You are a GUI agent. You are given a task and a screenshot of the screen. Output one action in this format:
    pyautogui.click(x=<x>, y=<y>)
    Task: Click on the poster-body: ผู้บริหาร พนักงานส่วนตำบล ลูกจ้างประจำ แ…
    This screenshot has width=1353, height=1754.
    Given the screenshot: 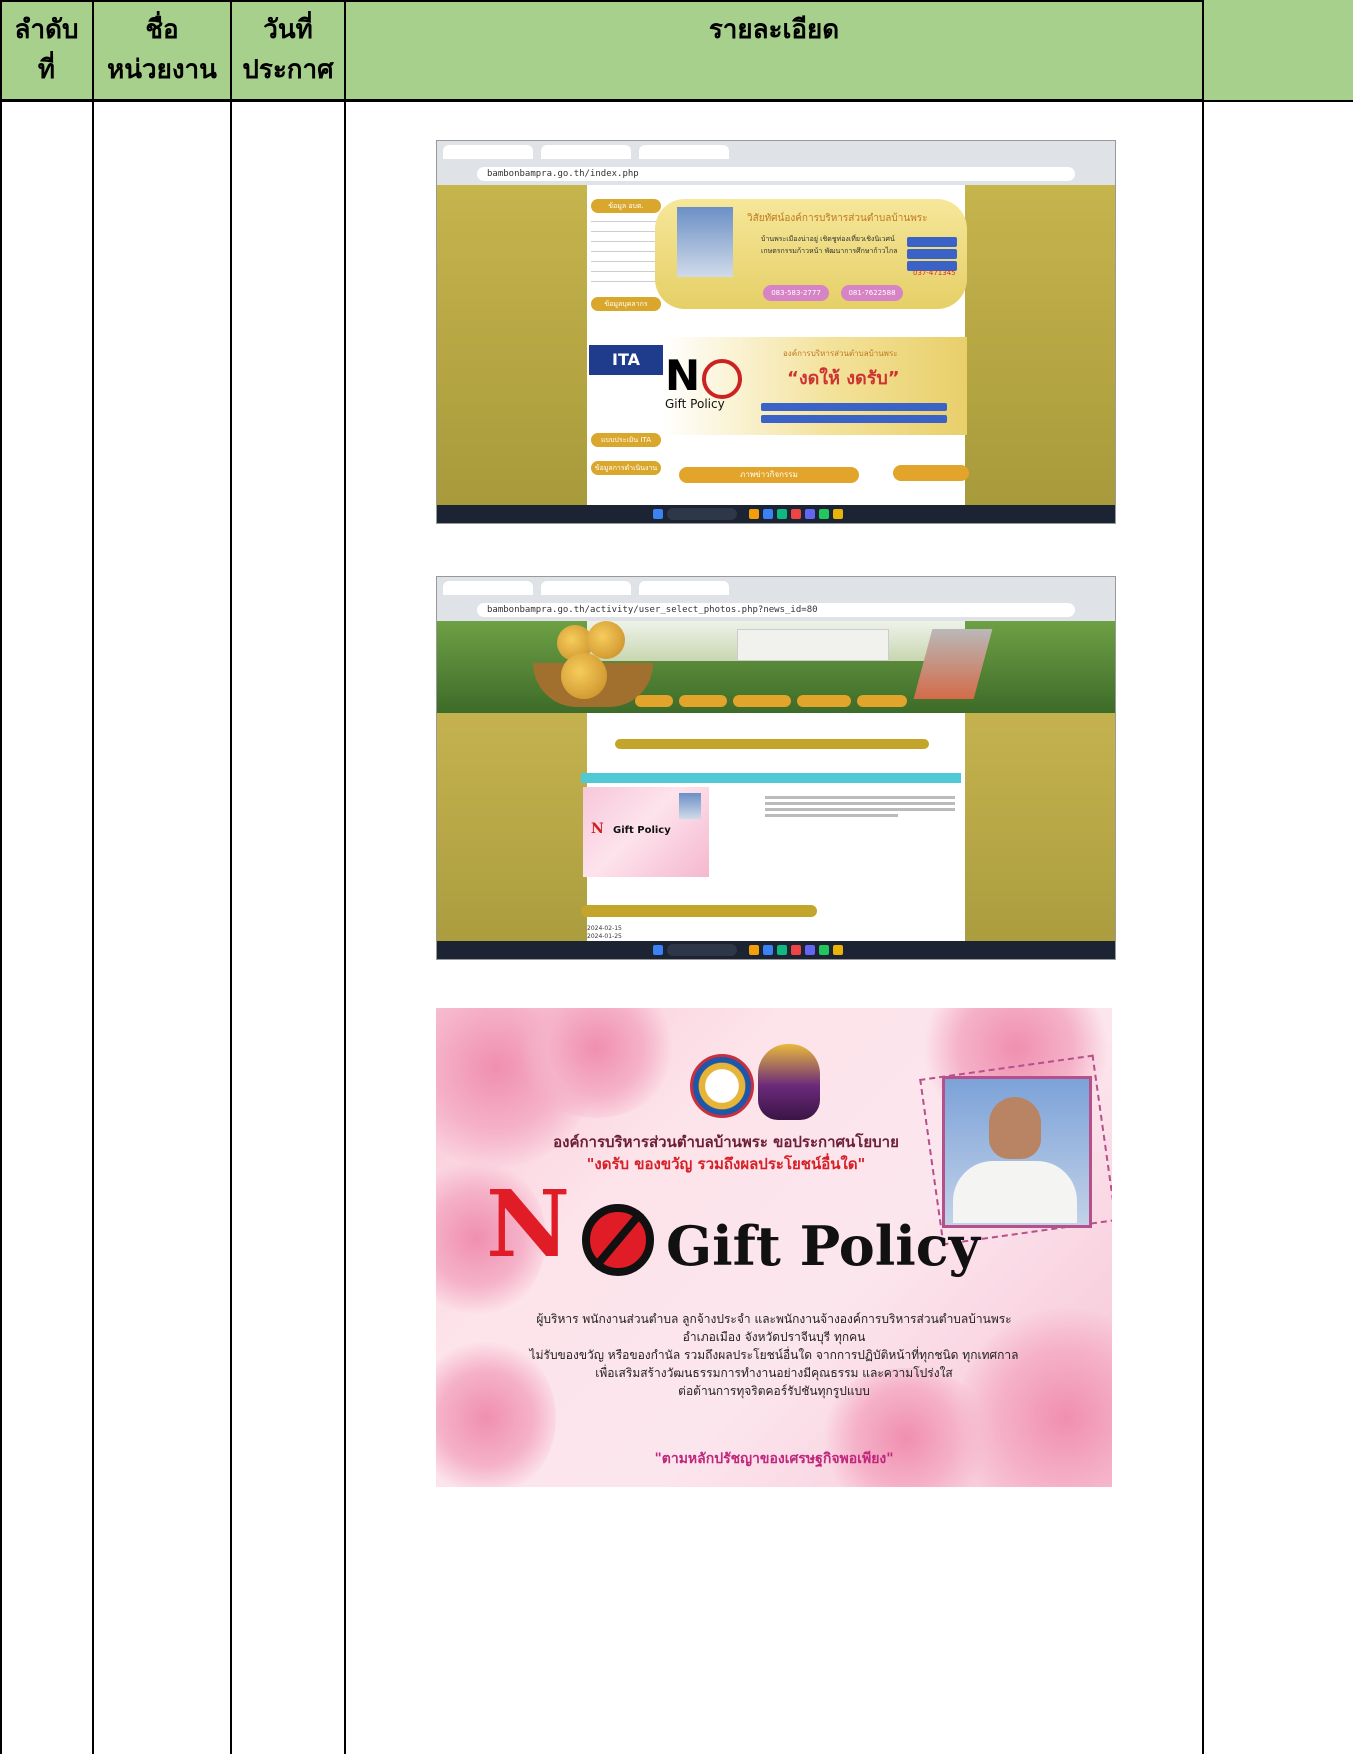 What is the action you would take?
    pyautogui.click(x=774, y=1355)
    